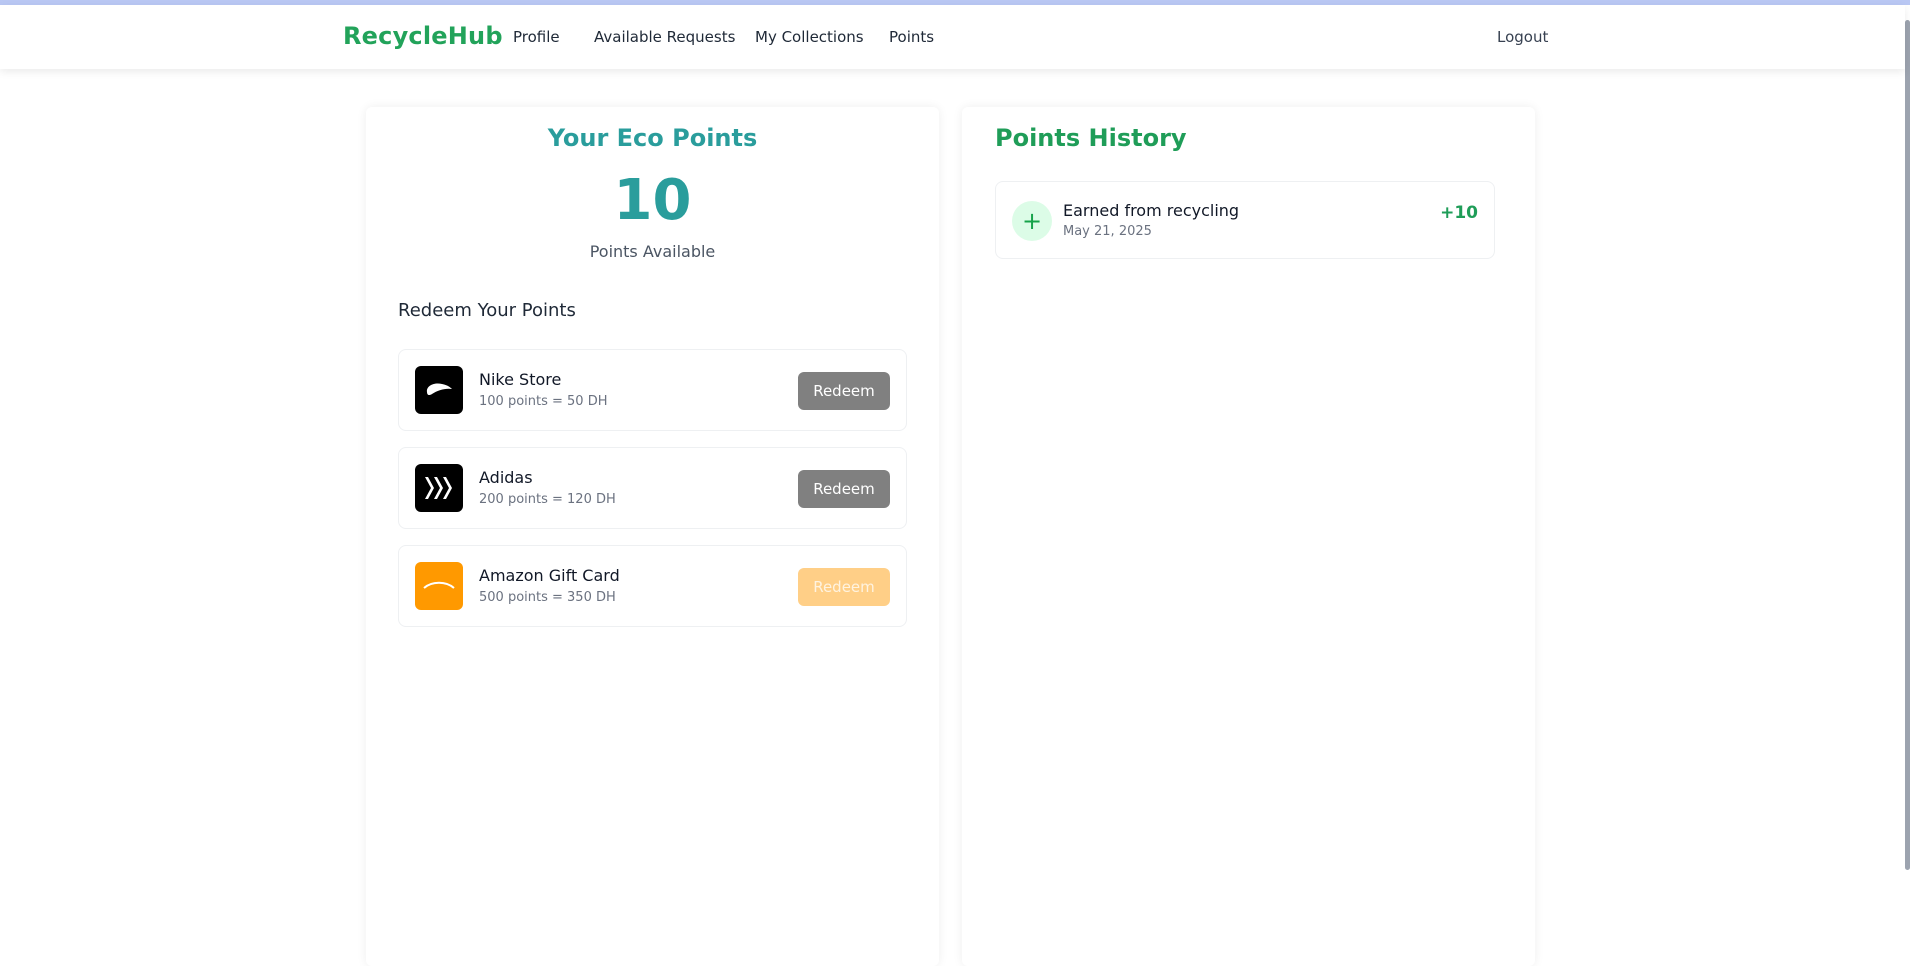 The width and height of the screenshot is (1910, 966). Describe the element at coordinates (1151, 210) in the screenshot. I see `history-label: Earned from recycling` at that location.